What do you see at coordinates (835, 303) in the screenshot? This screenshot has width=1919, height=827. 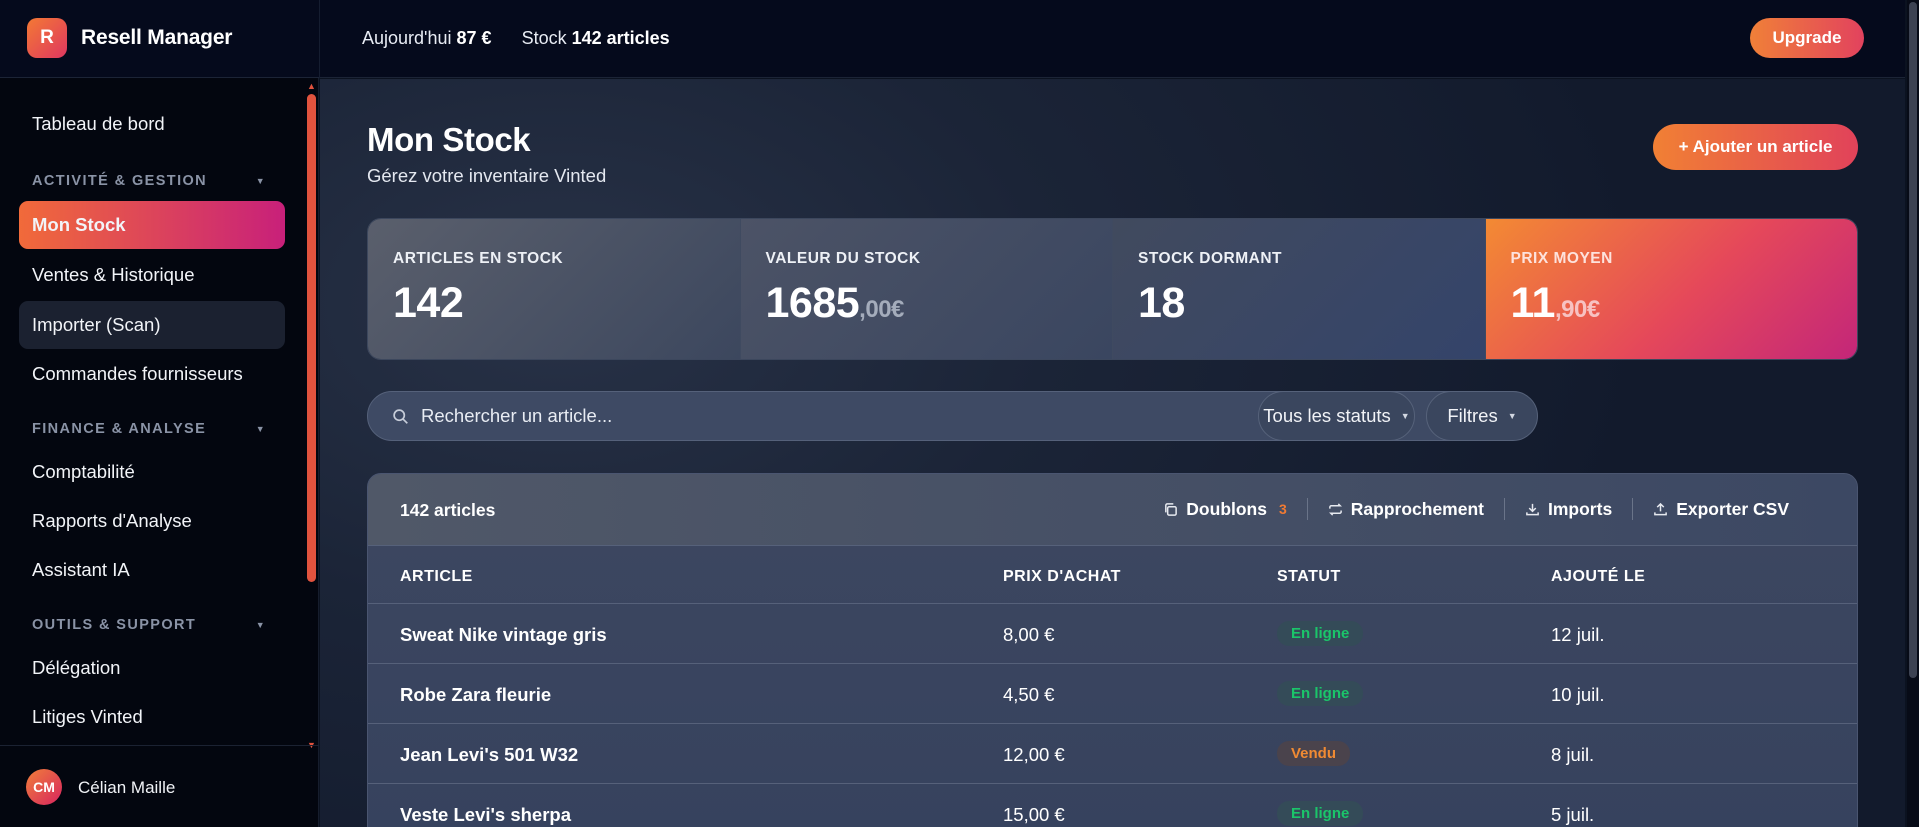 I see `kpi-value: 1685,00€` at bounding box center [835, 303].